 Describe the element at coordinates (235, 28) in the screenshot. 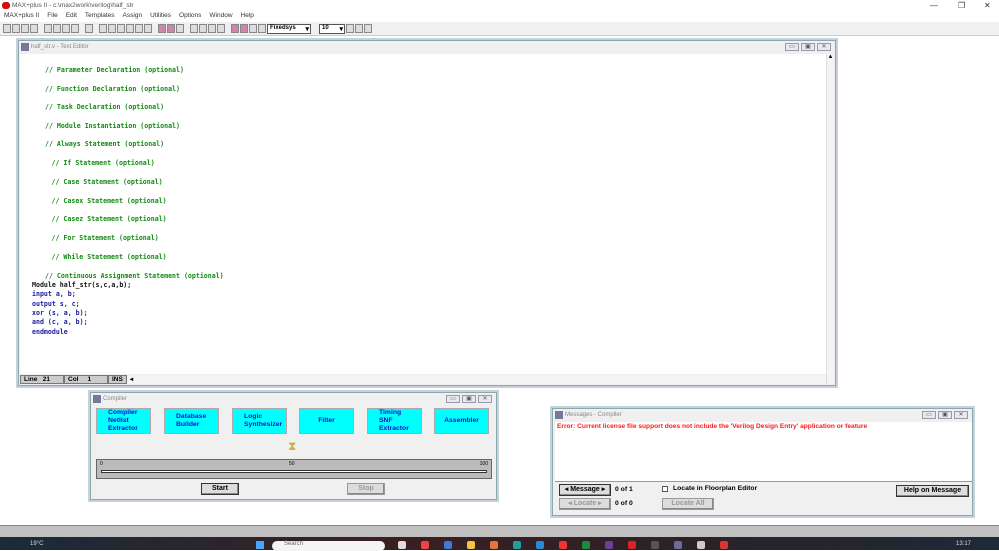

I see `find-icon` at that location.